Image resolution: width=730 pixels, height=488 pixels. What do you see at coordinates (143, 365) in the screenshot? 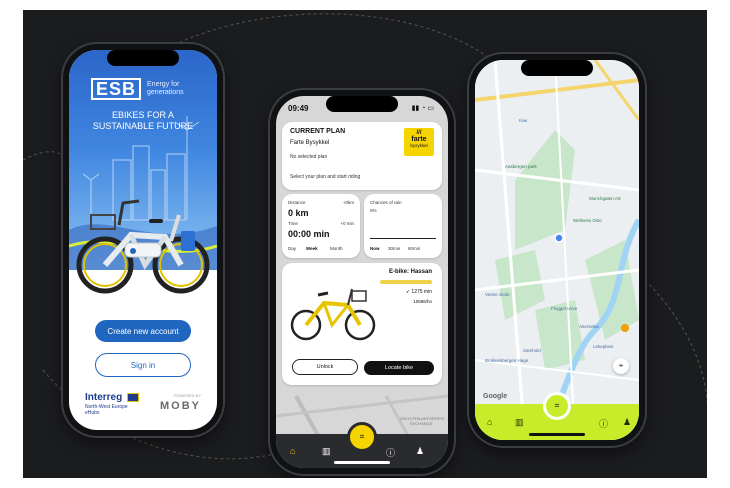
I see `sign-in-button: Sign in` at bounding box center [143, 365].